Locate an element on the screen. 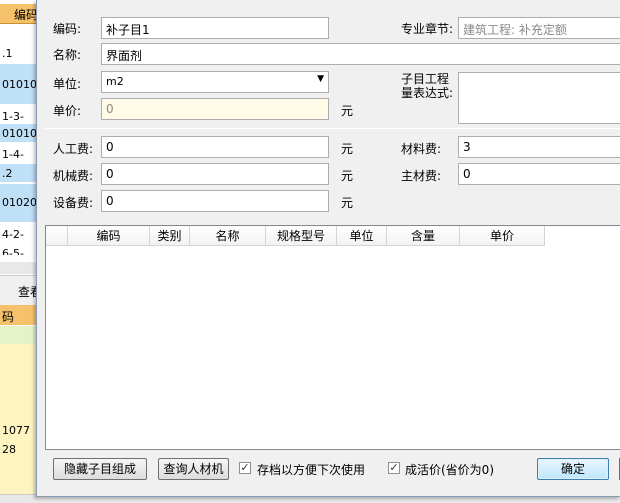 This screenshot has width=620, height=503. hide-composition-button: 隐藏子目组成 is located at coordinates (100, 469).